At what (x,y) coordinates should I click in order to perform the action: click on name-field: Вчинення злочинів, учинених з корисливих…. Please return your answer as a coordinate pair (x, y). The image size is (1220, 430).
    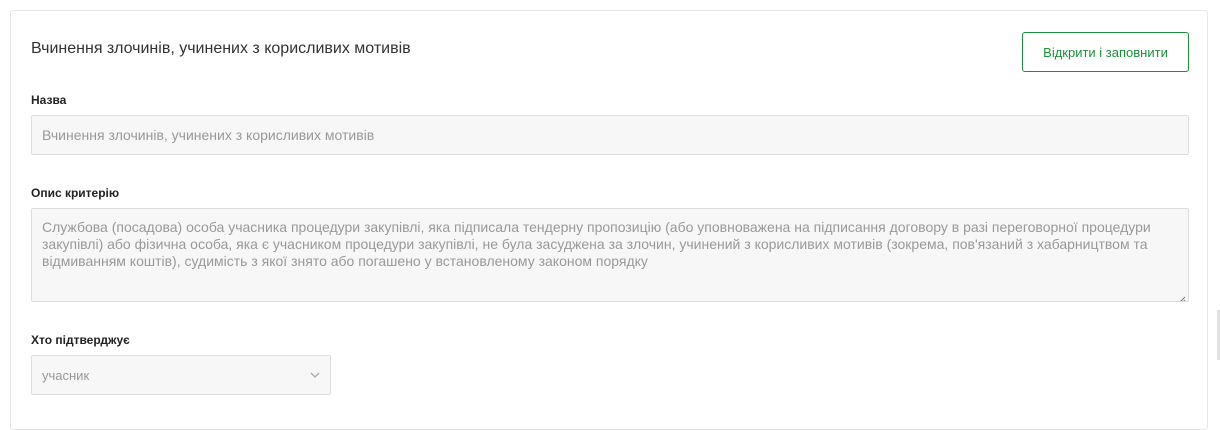
    Looking at the image, I should click on (610, 135).